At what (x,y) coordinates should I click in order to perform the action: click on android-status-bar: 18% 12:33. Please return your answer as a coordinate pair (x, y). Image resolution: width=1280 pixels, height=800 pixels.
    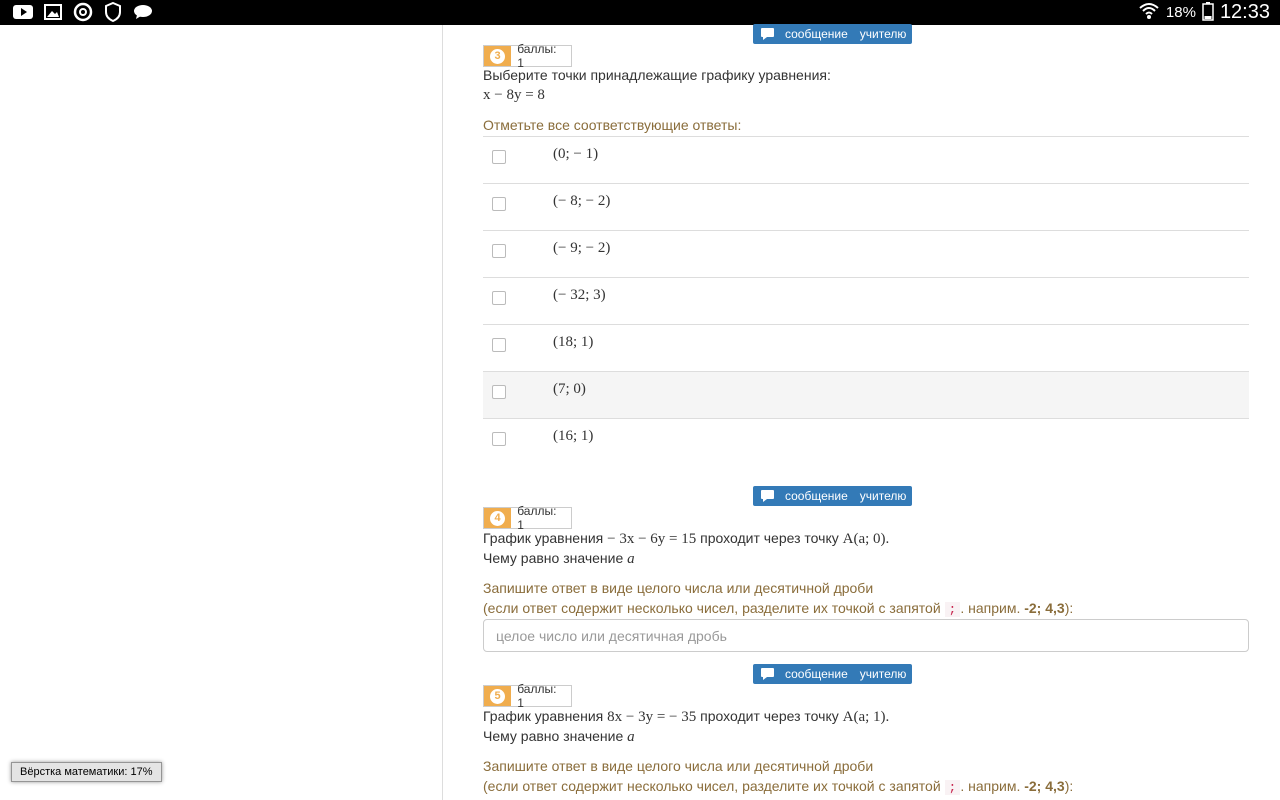
    Looking at the image, I should click on (640, 12).